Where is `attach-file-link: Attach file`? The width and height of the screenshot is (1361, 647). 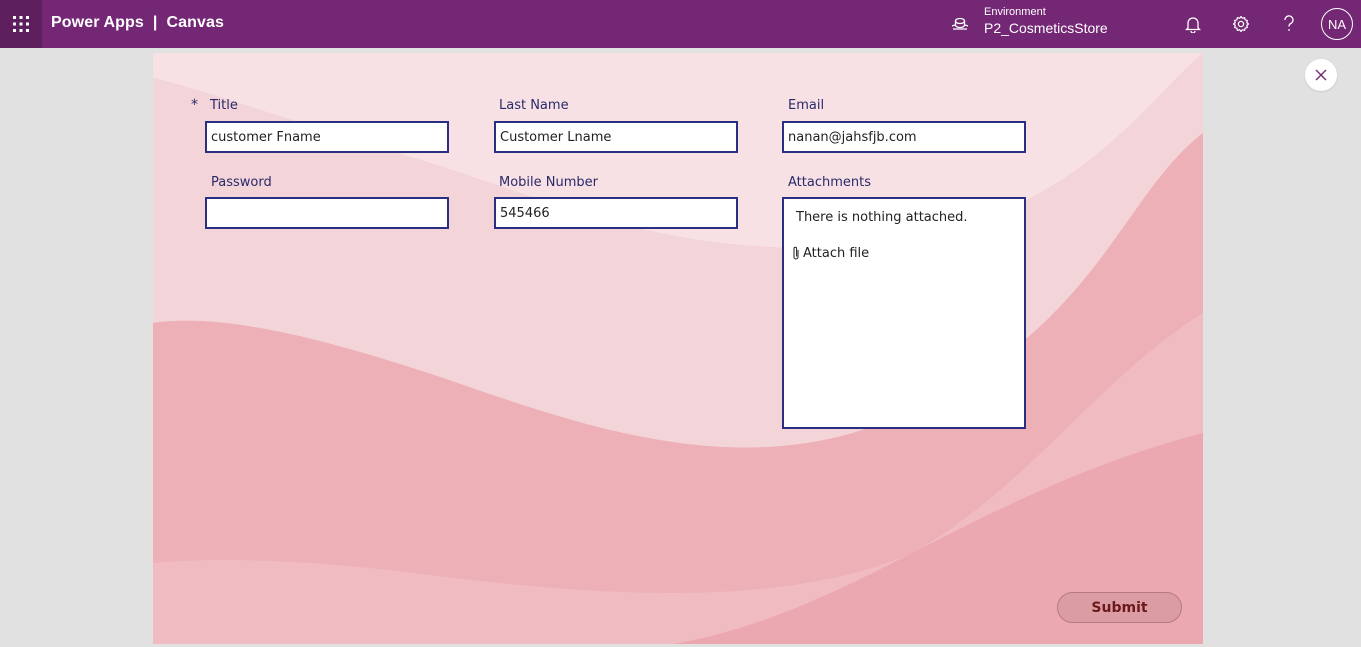 attach-file-link: Attach file is located at coordinates (830, 253).